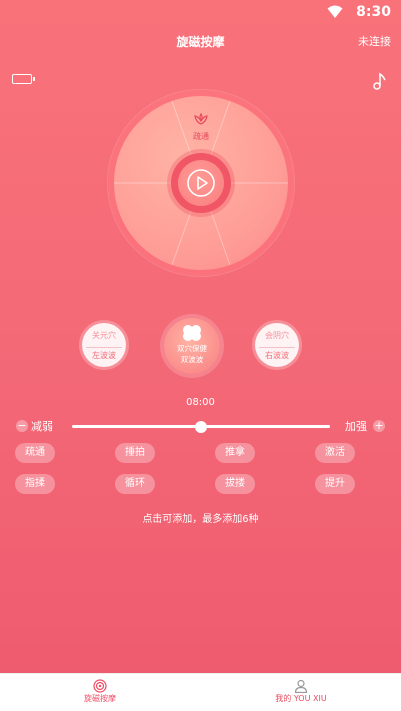 This screenshot has width=401, height=711. I want to click on dial-segment-top: 疏通, so click(201, 126).